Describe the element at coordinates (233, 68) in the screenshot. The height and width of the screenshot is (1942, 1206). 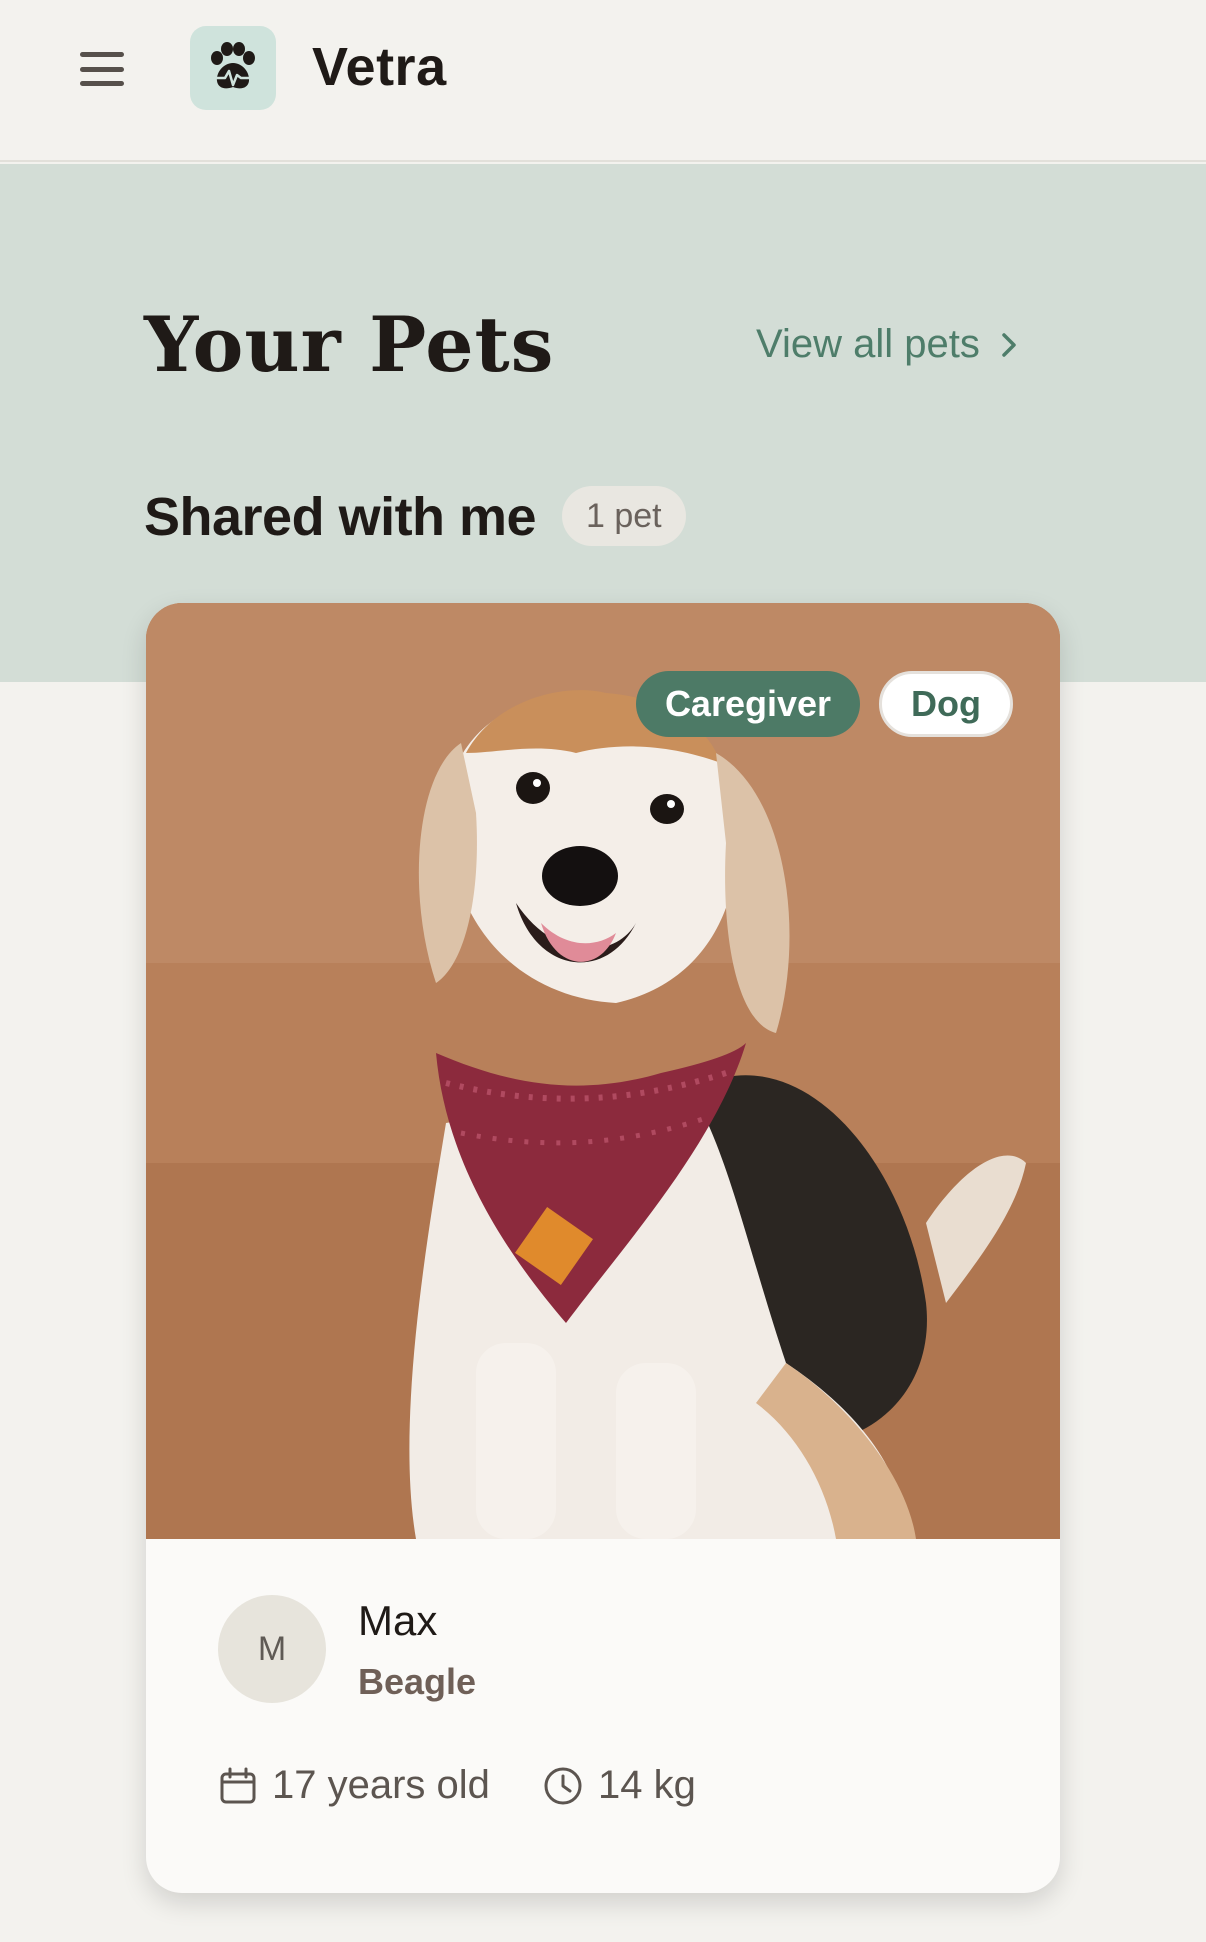
I see `paw-heartbeat-icon` at that location.